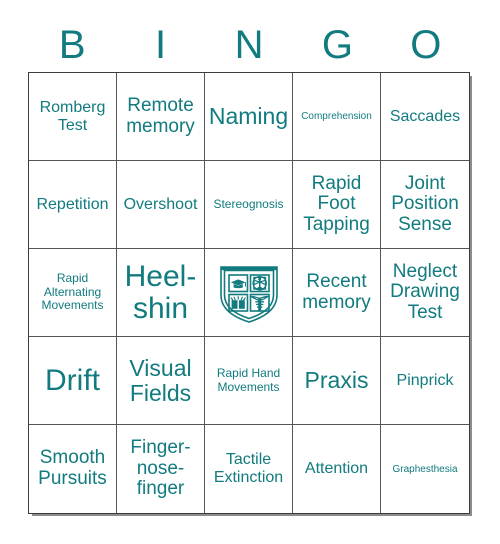  I want to click on bingo-cell-label: Stereognosis, so click(248, 203).